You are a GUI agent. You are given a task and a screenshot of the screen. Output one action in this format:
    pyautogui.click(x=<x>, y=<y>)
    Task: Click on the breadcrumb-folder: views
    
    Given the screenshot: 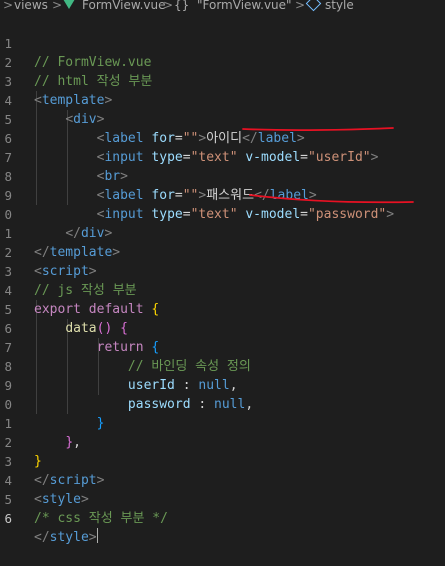 What is the action you would take?
    pyautogui.click(x=31, y=6)
    